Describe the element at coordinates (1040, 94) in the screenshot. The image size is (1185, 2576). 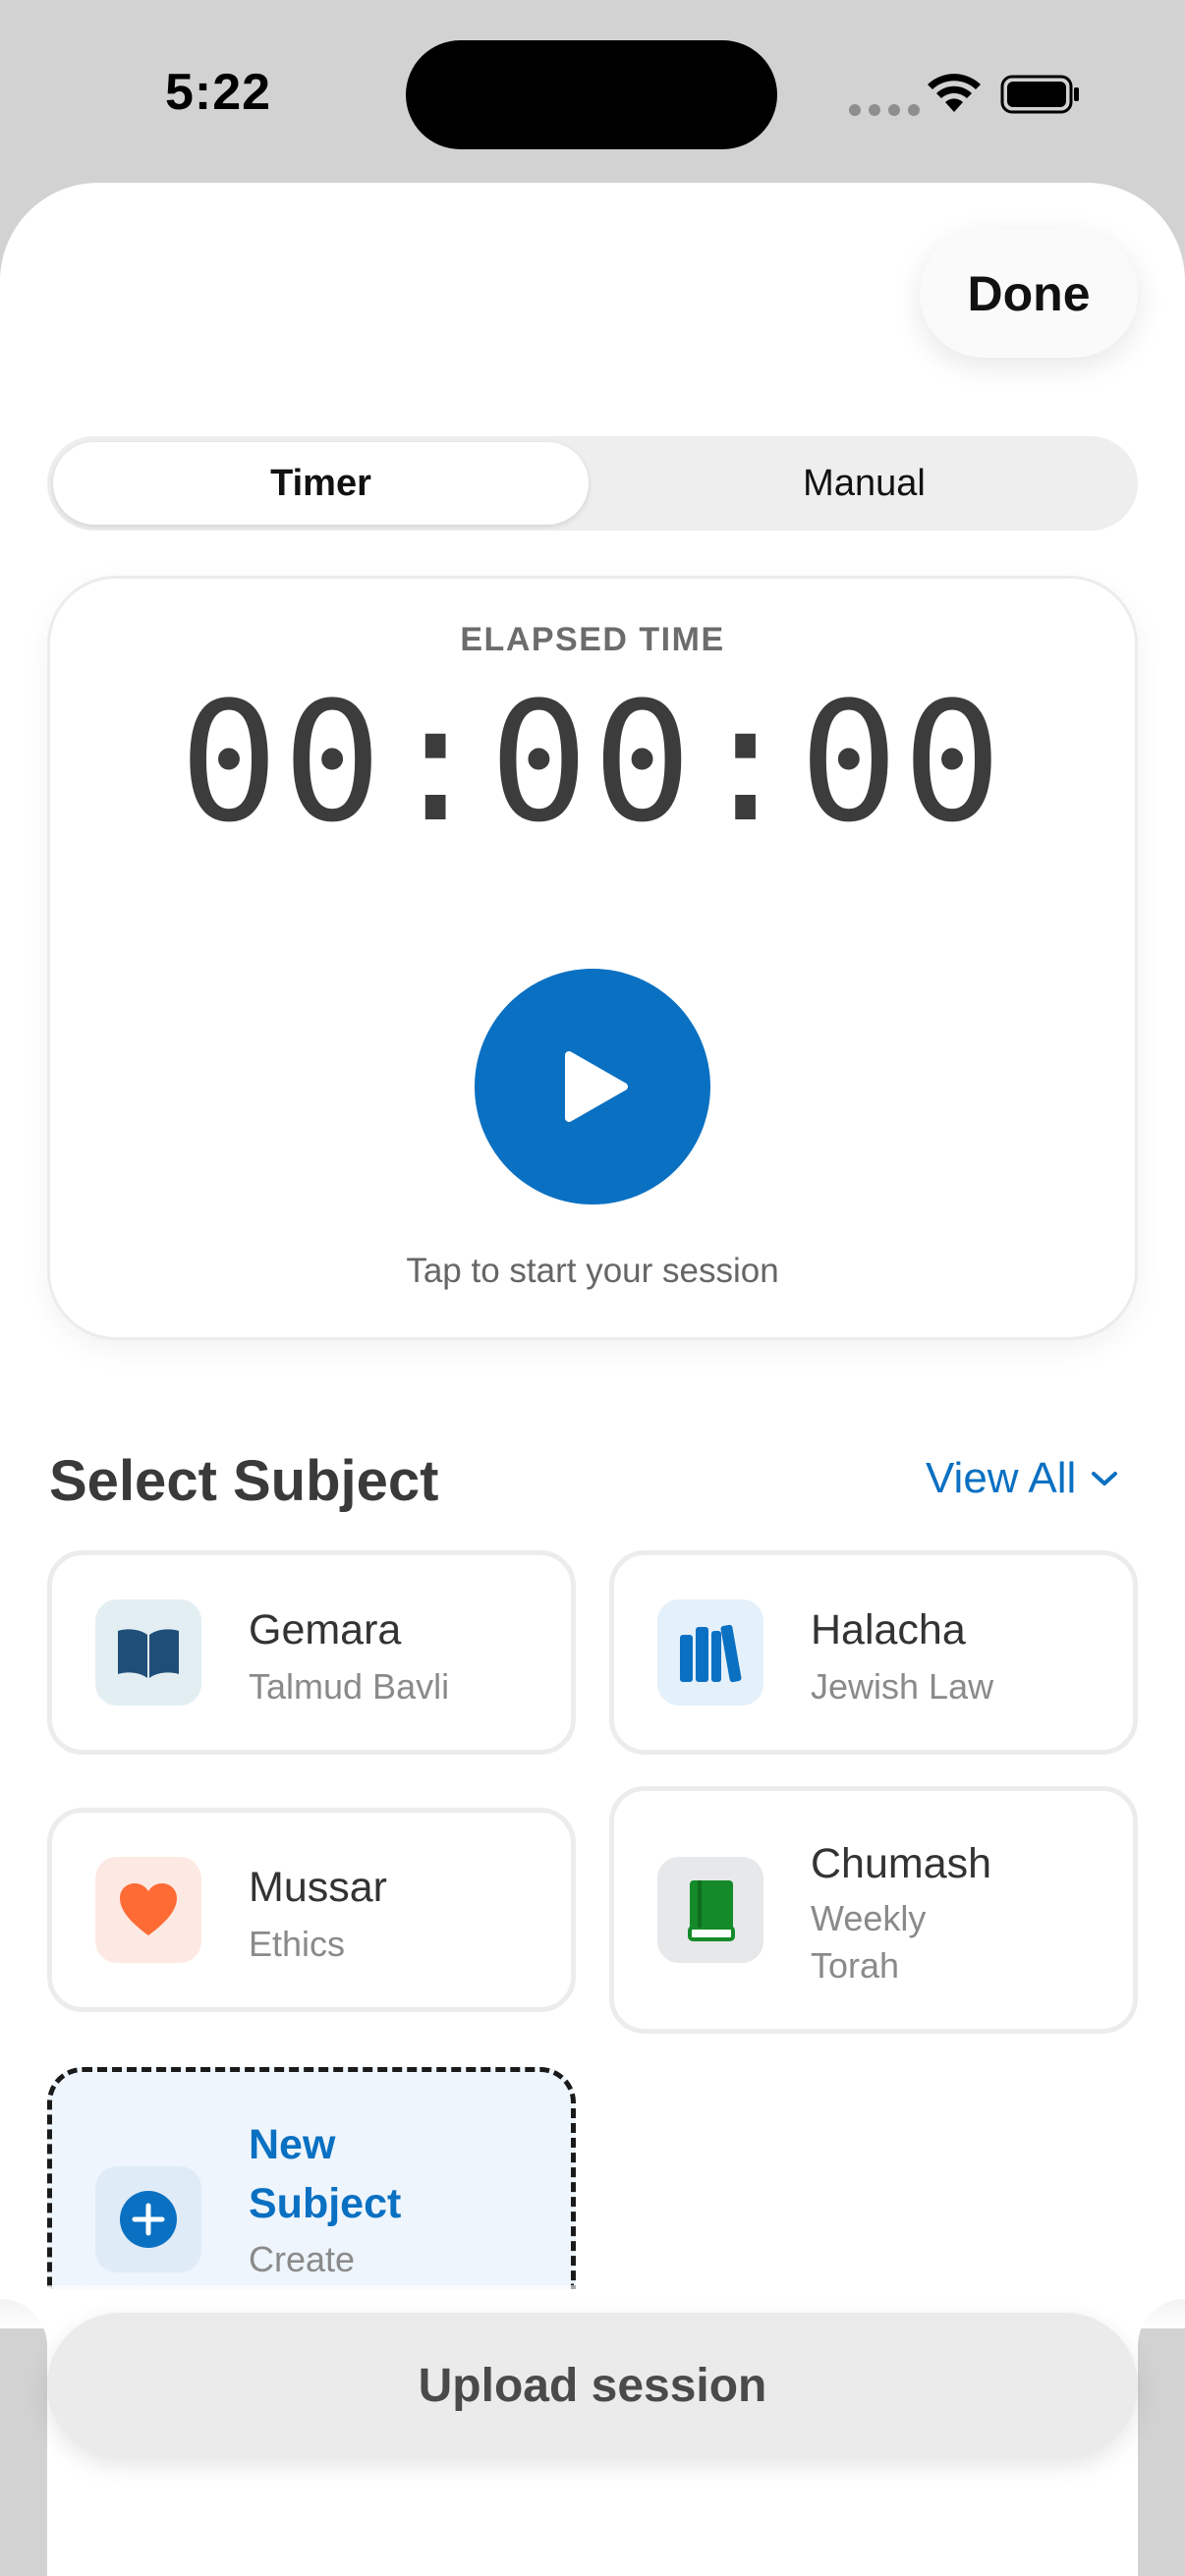
I see `battery-icon` at that location.